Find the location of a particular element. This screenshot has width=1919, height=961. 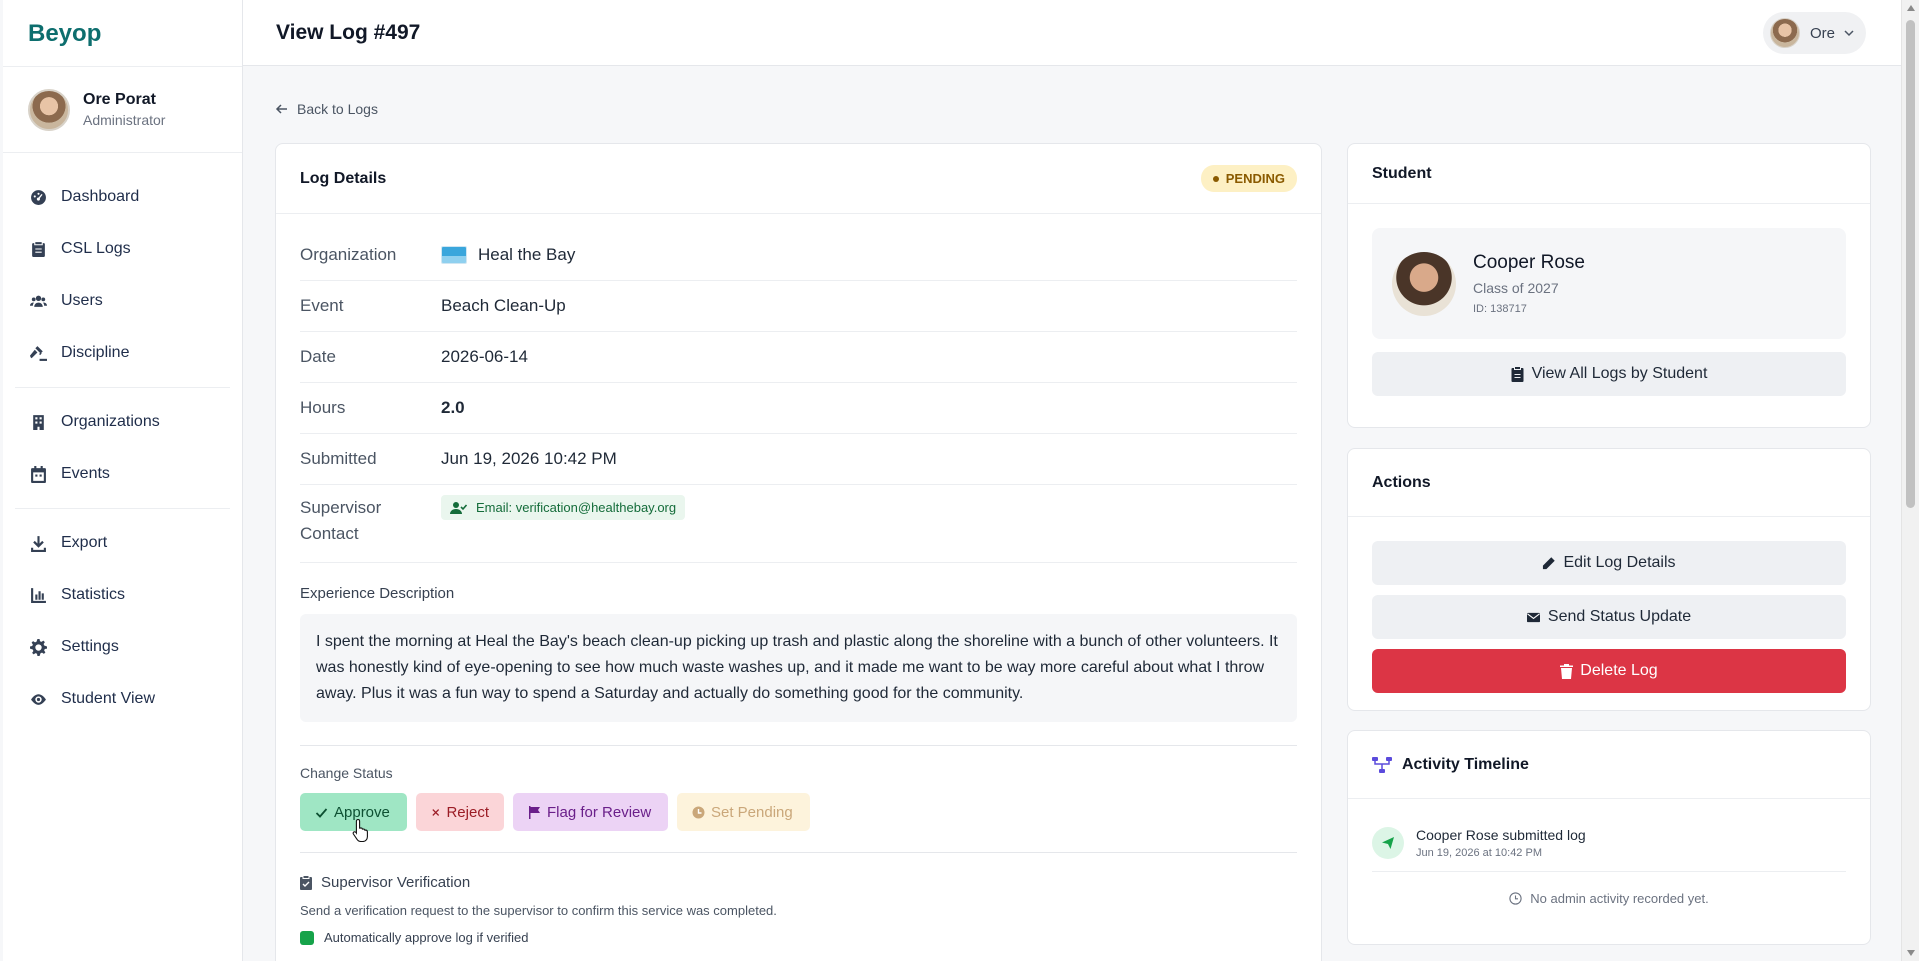

dashboard-icon is located at coordinates (38, 197).